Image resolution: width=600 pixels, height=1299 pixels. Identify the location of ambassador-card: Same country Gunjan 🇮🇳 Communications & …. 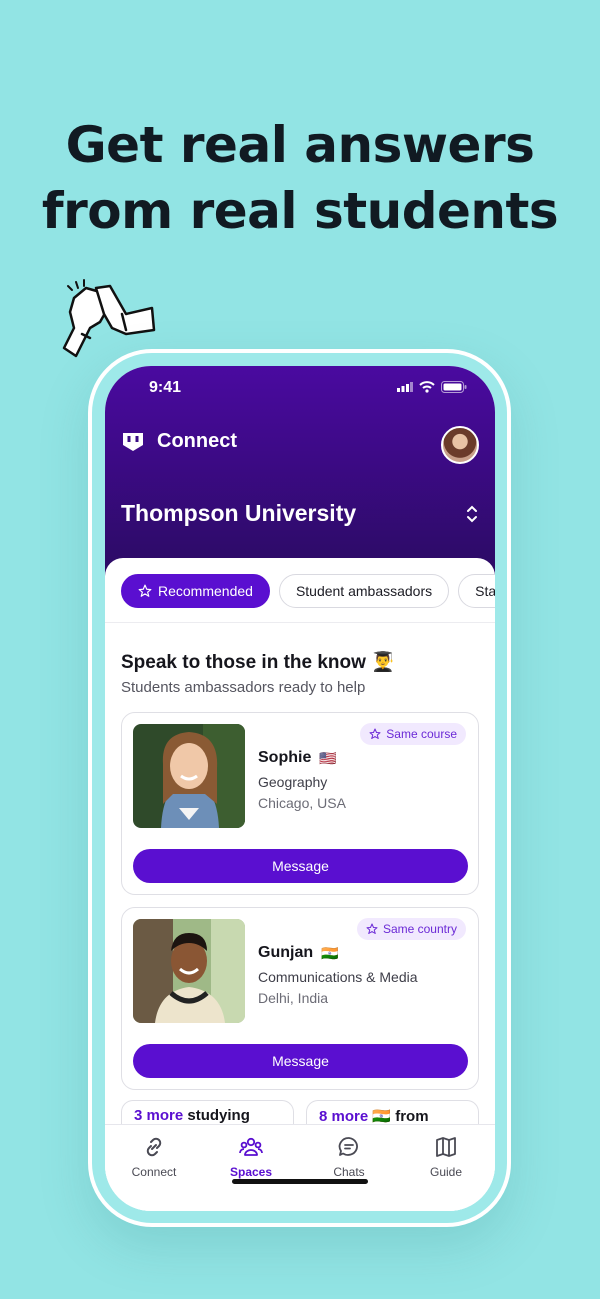
(300, 998).